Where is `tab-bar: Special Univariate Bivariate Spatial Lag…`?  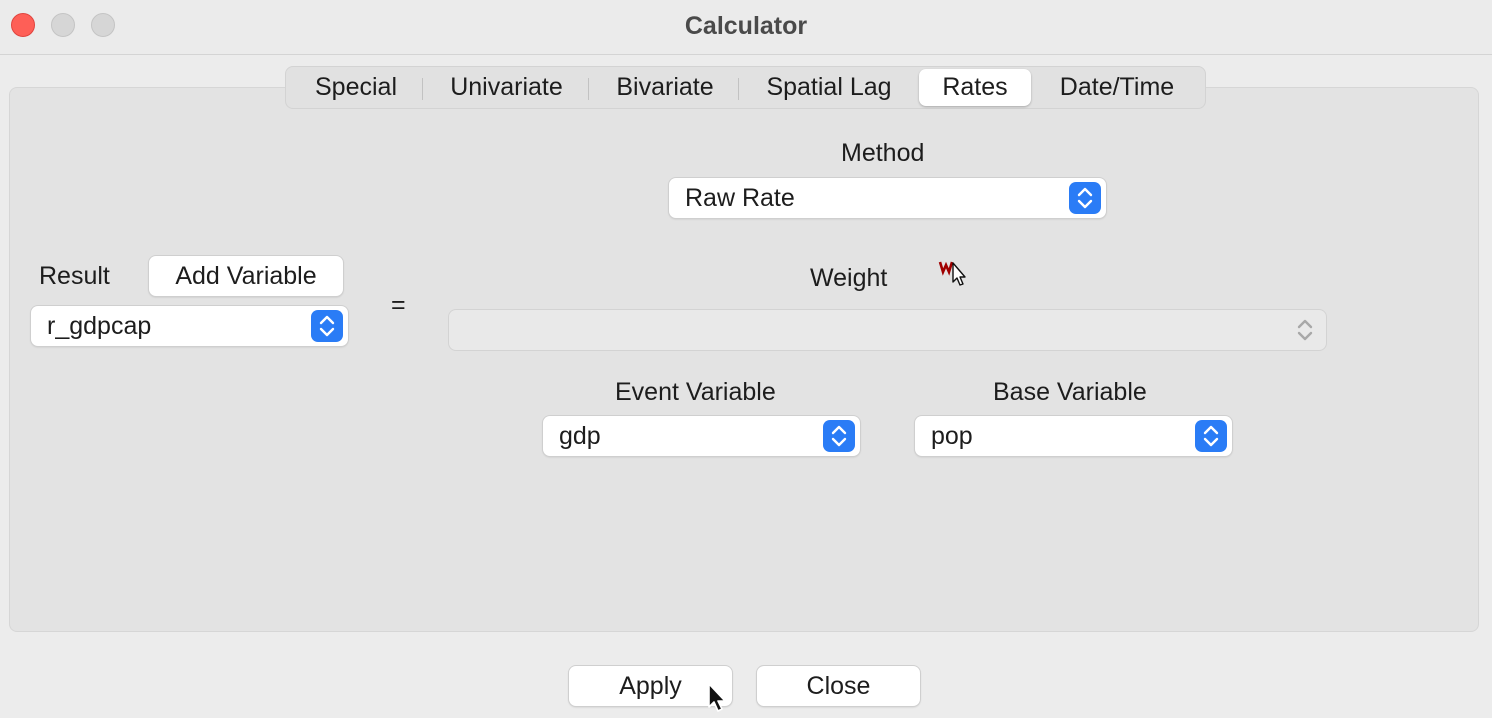 tab-bar: Special Univariate Bivariate Spatial Lag… is located at coordinates (745, 87).